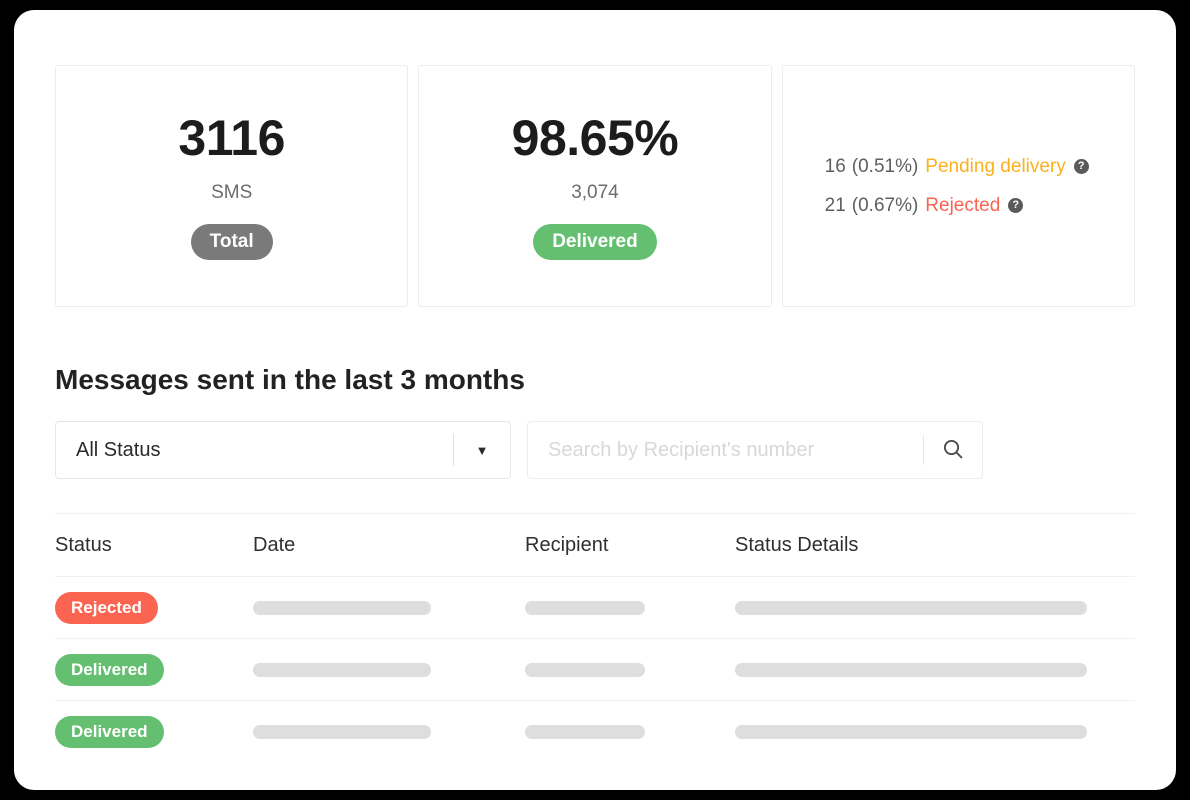 The height and width of the screenshot is (800, 1190). What do you see at coordinates (924, 205) in the screenshot?
I see `issue-row-rejected: 21 (0.67%) Rejected ?` at bounding box center [924, 205].